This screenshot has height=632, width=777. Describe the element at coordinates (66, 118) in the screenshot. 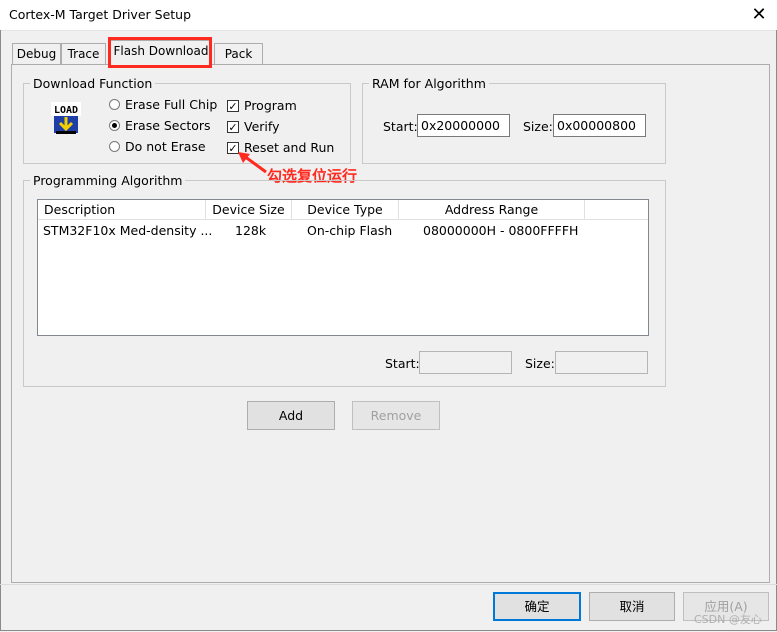

I see `load-icon: LOAD` at that location.